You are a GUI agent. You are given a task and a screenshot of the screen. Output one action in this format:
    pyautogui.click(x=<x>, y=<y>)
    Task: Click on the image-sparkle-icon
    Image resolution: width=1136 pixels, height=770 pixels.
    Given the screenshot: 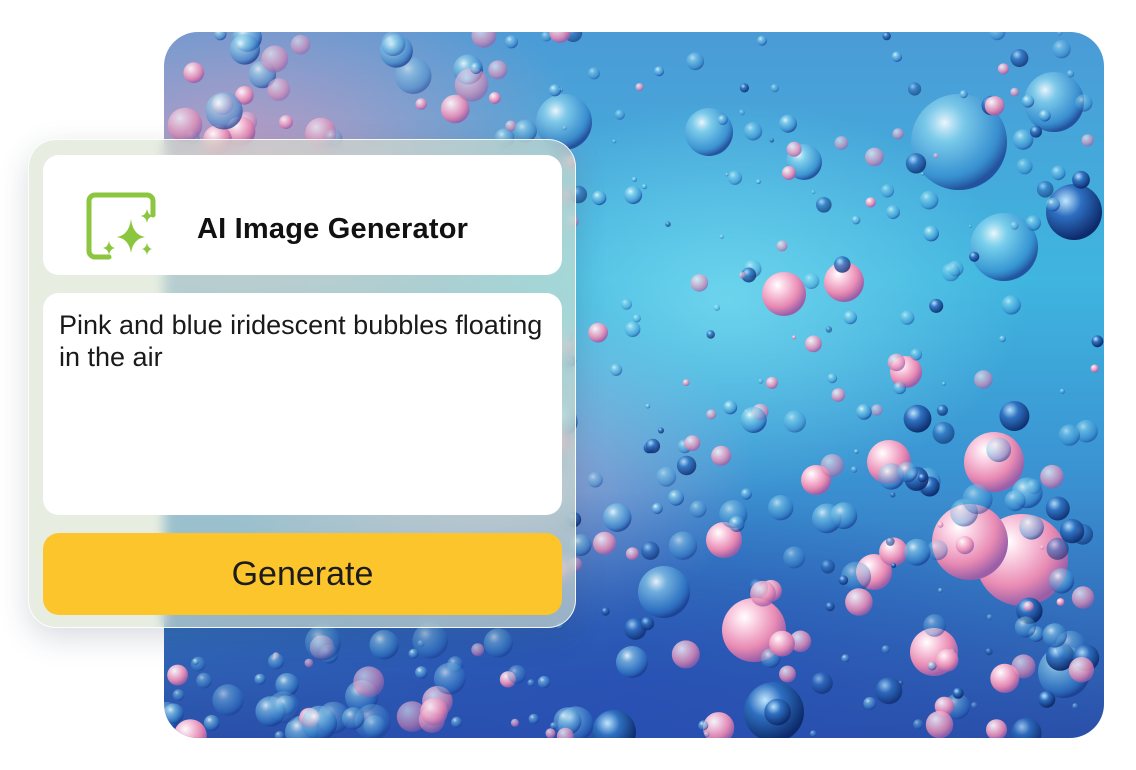 What is the action you would take?
    pyautogui.click(x=120, y=226)
    